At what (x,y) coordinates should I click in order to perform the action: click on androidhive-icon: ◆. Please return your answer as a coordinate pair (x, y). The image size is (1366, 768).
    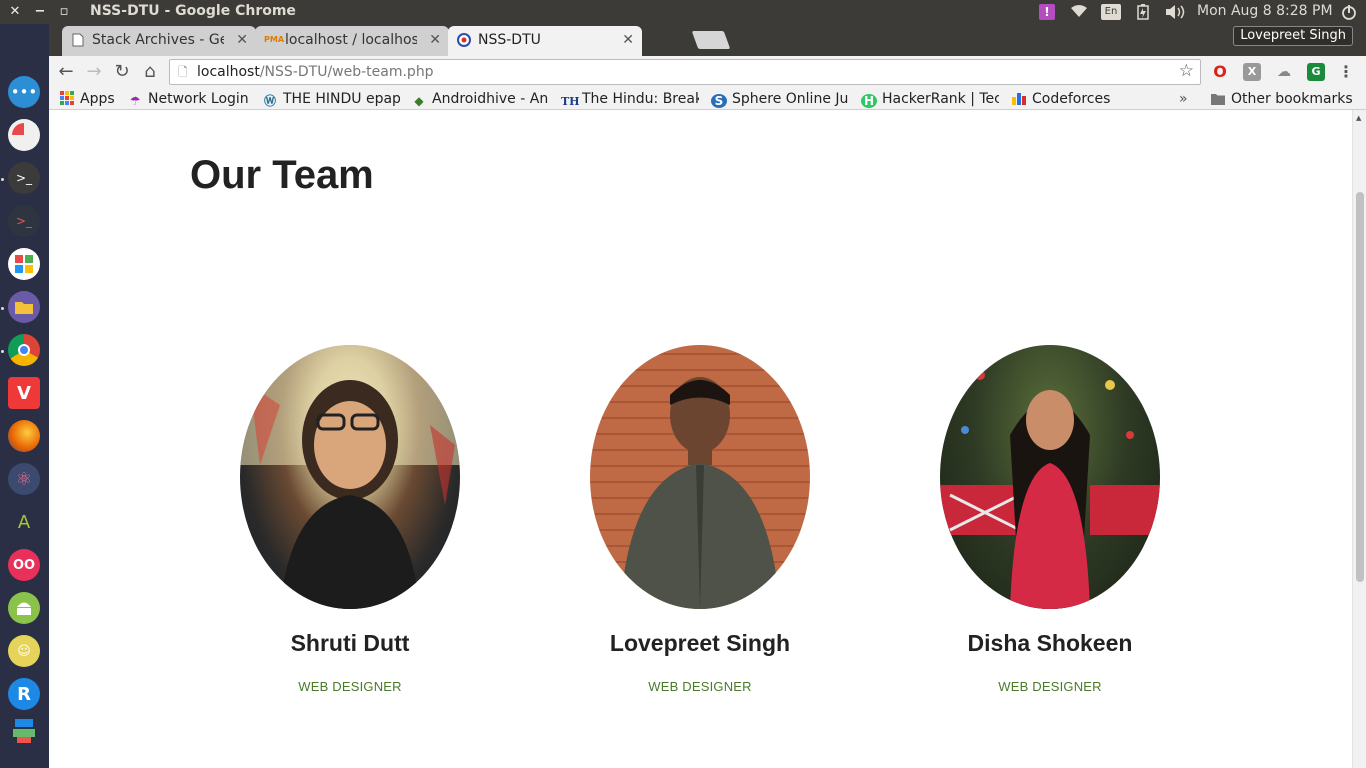
    Looking at the image, I should click on (419, 101).